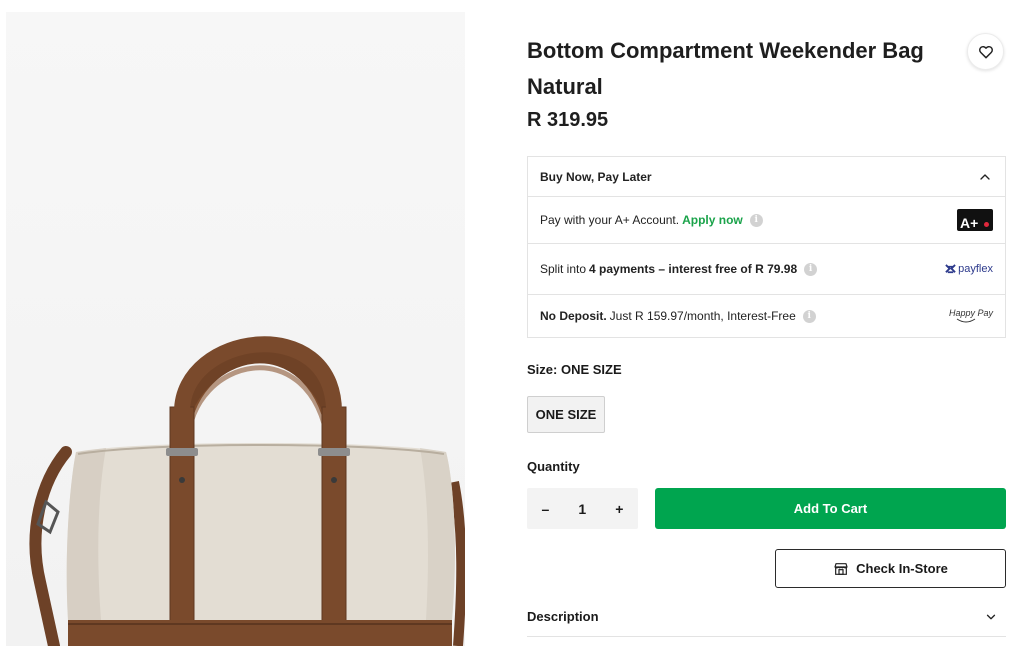 This screenshot has height=646, width=1024. What do you see at coordinates (971, 316) in the screenshot?
I see `happypay-logo: Happy Pay` at bounding box center [971, 316].